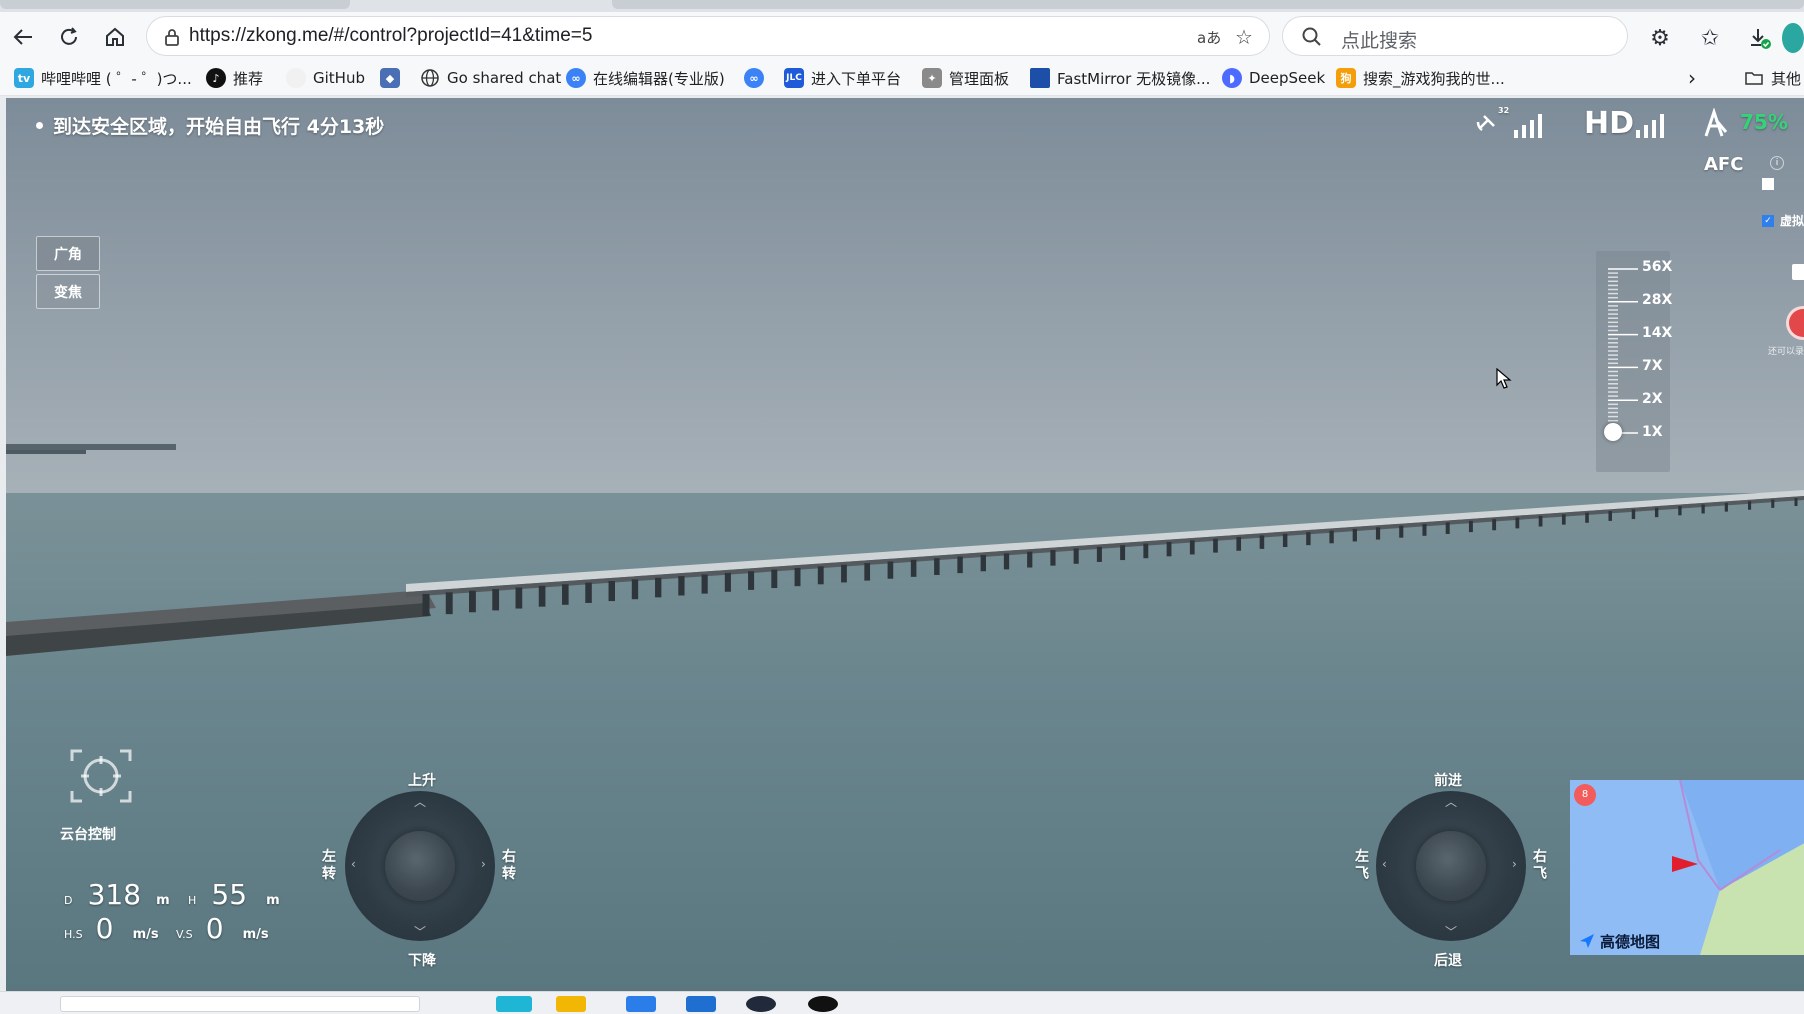 This screenshot has height=1014, width=1804. Describe the element at coordinates (761, 1004) in the screenshot. I see `taskbar-app-steam` at that location.